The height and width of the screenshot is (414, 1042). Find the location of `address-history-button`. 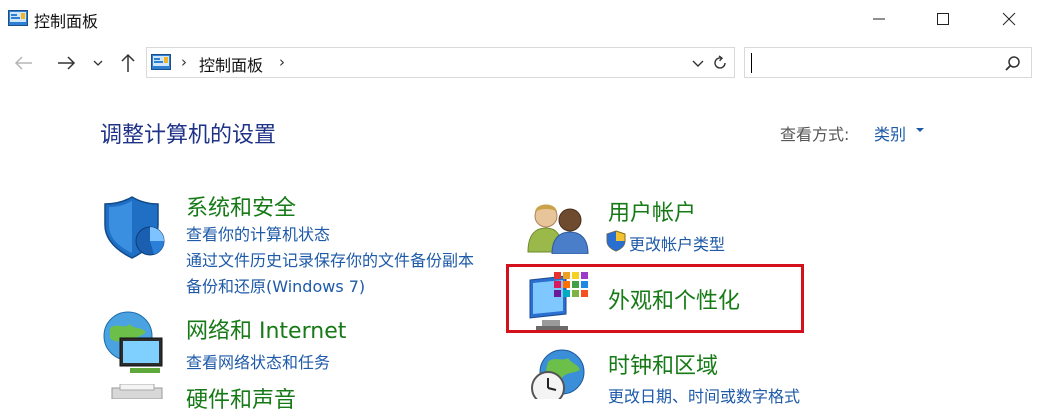

address-history-button is located at coordinates (698, 63).